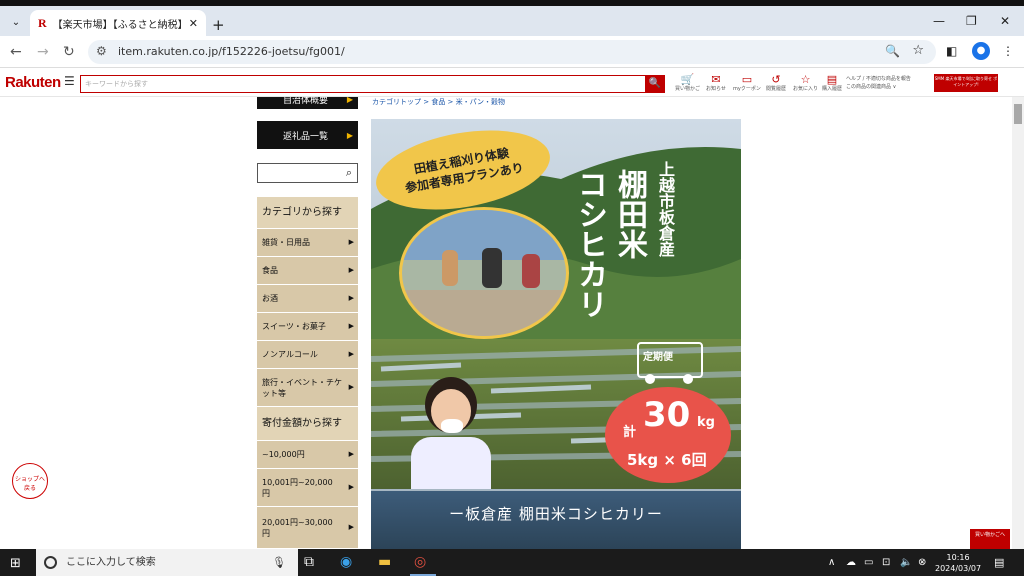  I want to click on rice-name-1: 棚田米, so click(629, 214).